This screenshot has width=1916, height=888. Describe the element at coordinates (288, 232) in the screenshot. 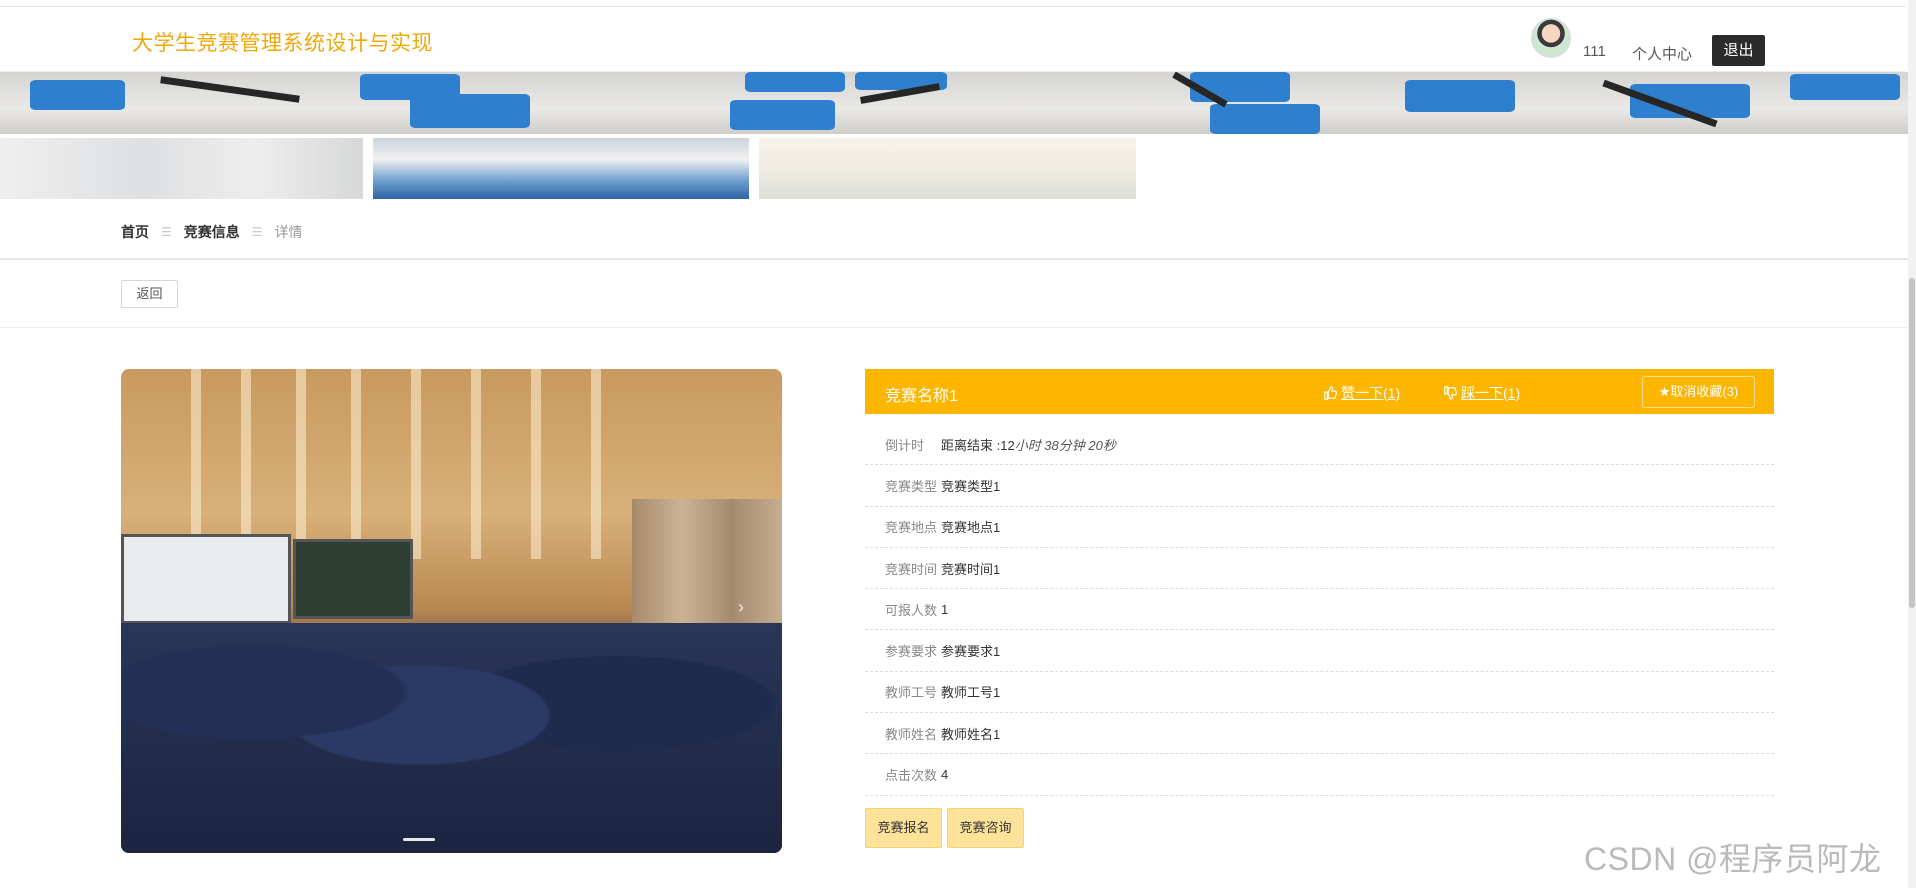

I see `breadcrumb-current: 详情` at that location.